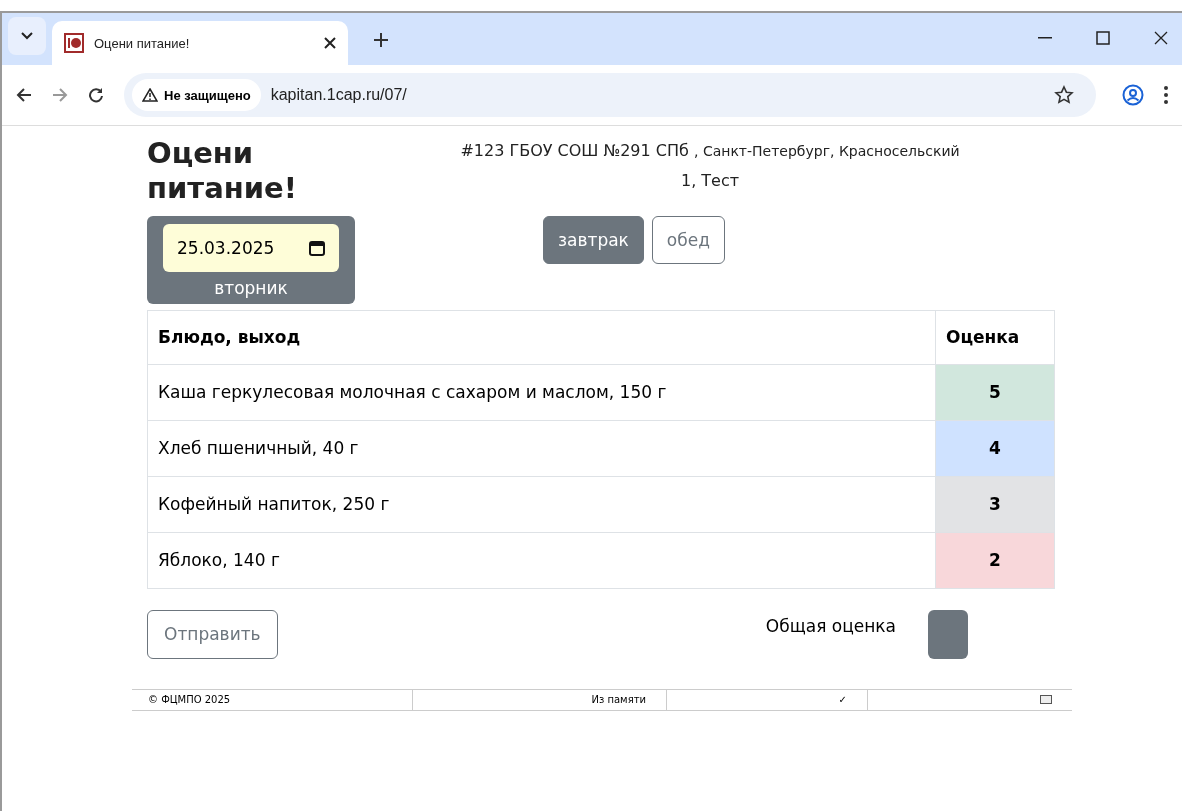 This screenshot has width=1182, height=811. What do you see at coordinates (212, 634) in the screenshot?
I see `submit-button: Отправить` at bounding box center [212, 634].